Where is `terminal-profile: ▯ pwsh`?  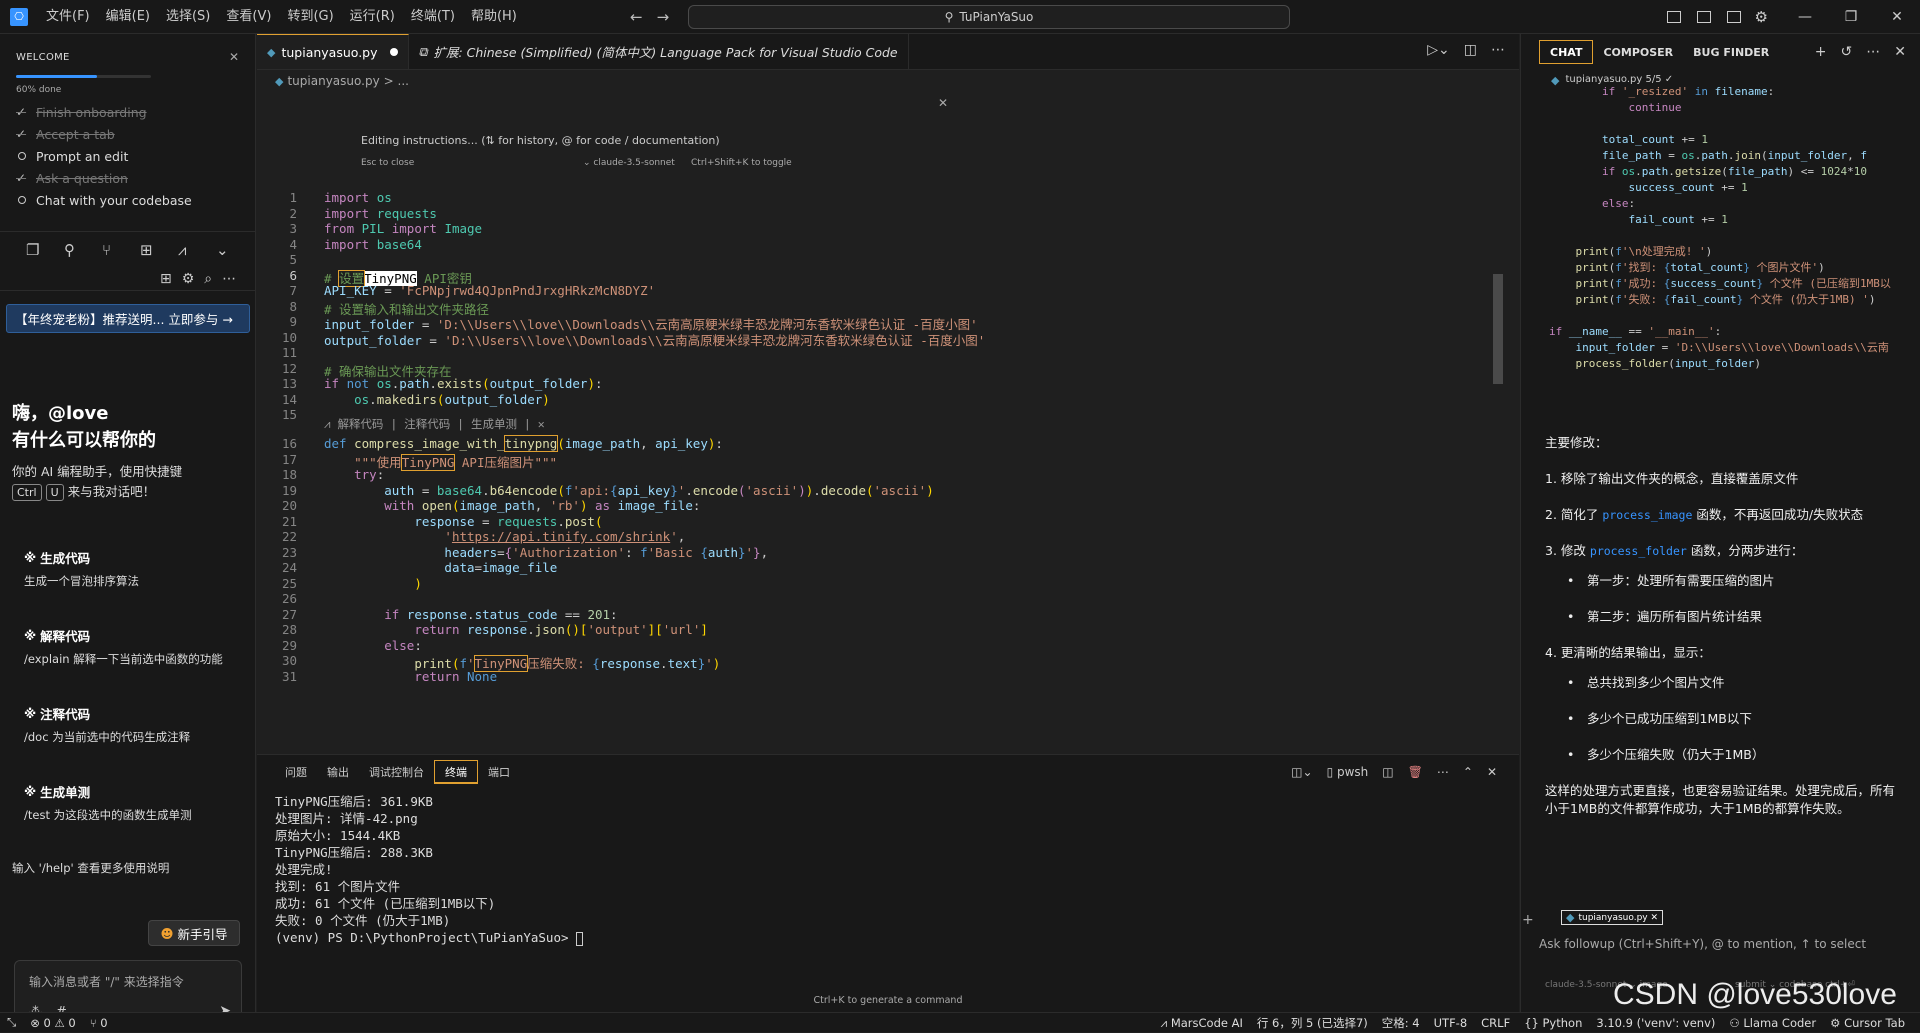 terminal-profile: ▯ pwsh is located at coordinates (1348, 772).